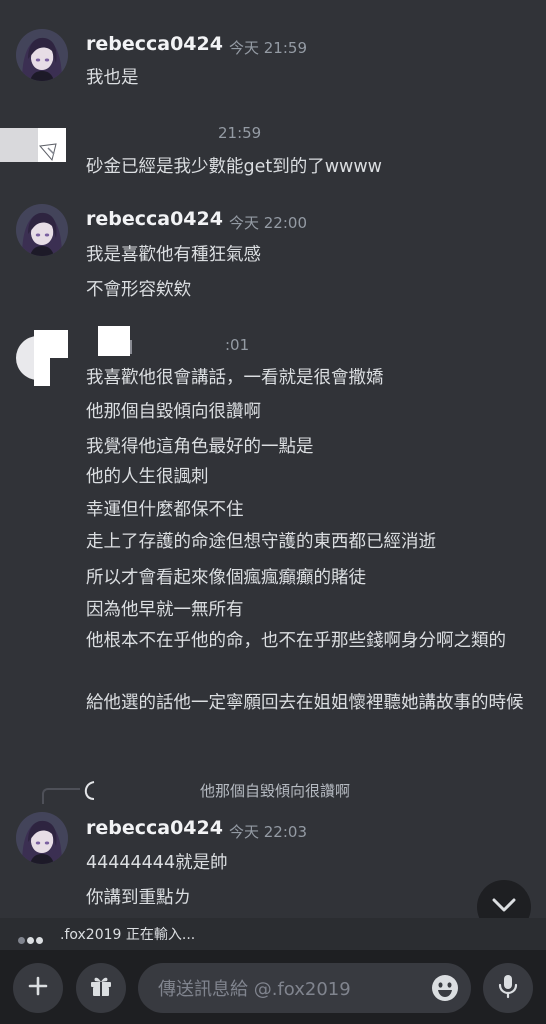 The height and width of the screenshot is (1024, 546). I want to click on chevron-down-icon, so click(504, 907).